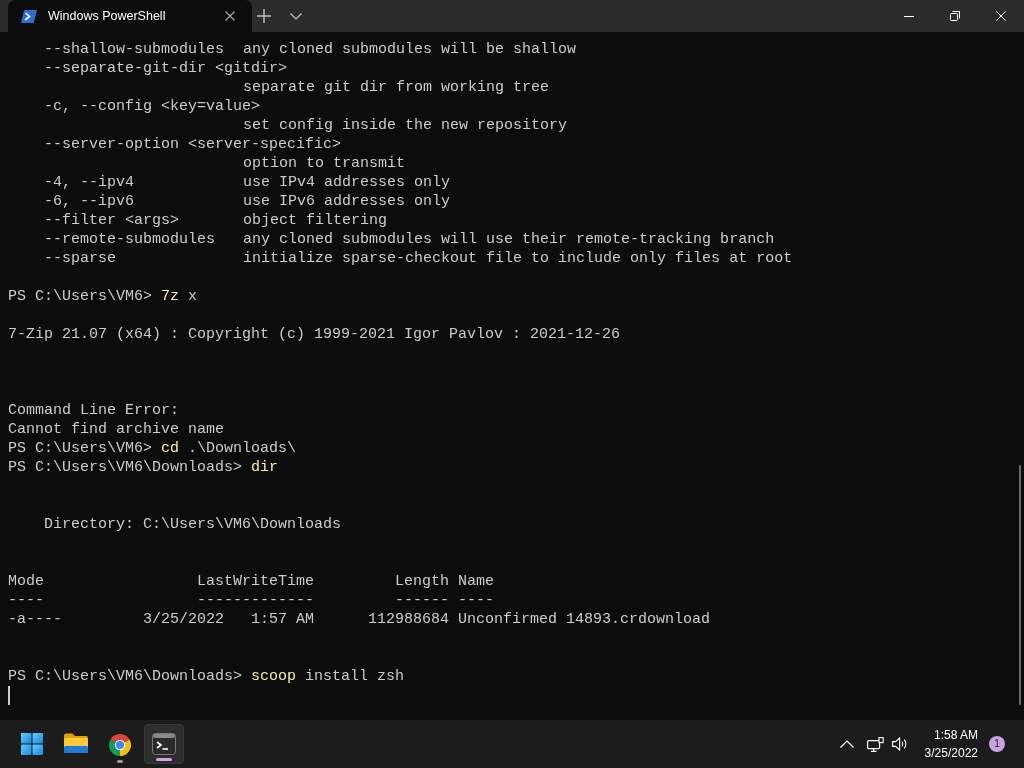  What do you see at coordinates (296, 16) in the screenshot?
I see `chevron-down-icon` at bounding box center [296, 16].